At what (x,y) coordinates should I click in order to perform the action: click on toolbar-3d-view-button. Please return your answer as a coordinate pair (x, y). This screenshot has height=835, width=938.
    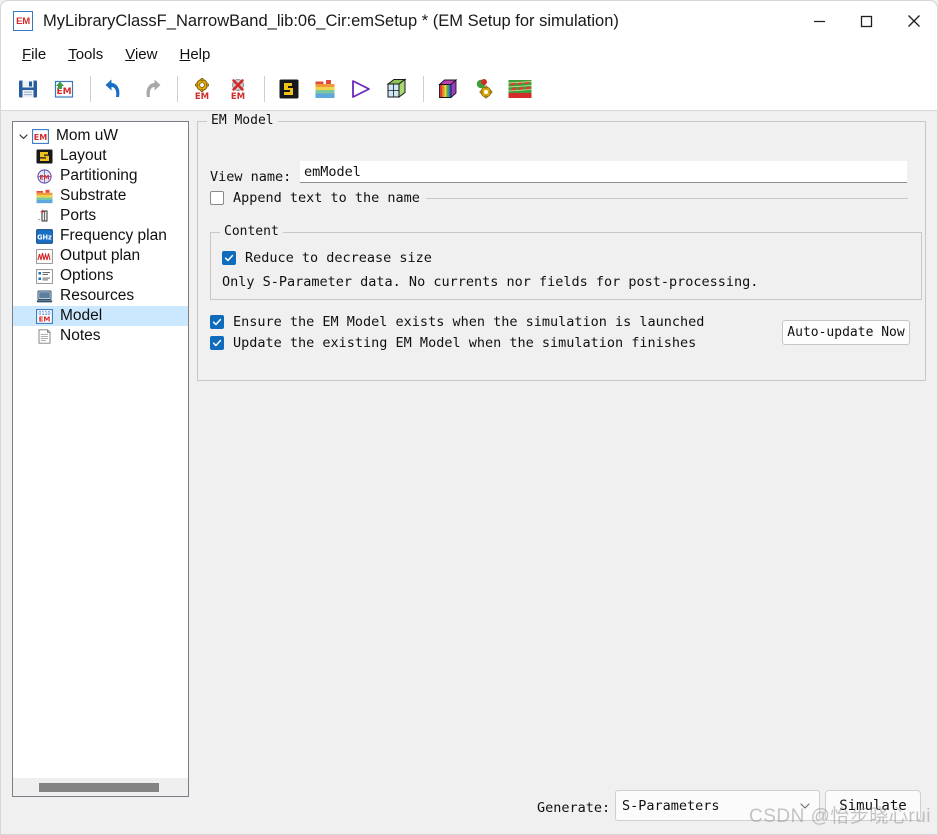
    Looking at the image, I should click on (397, 89).